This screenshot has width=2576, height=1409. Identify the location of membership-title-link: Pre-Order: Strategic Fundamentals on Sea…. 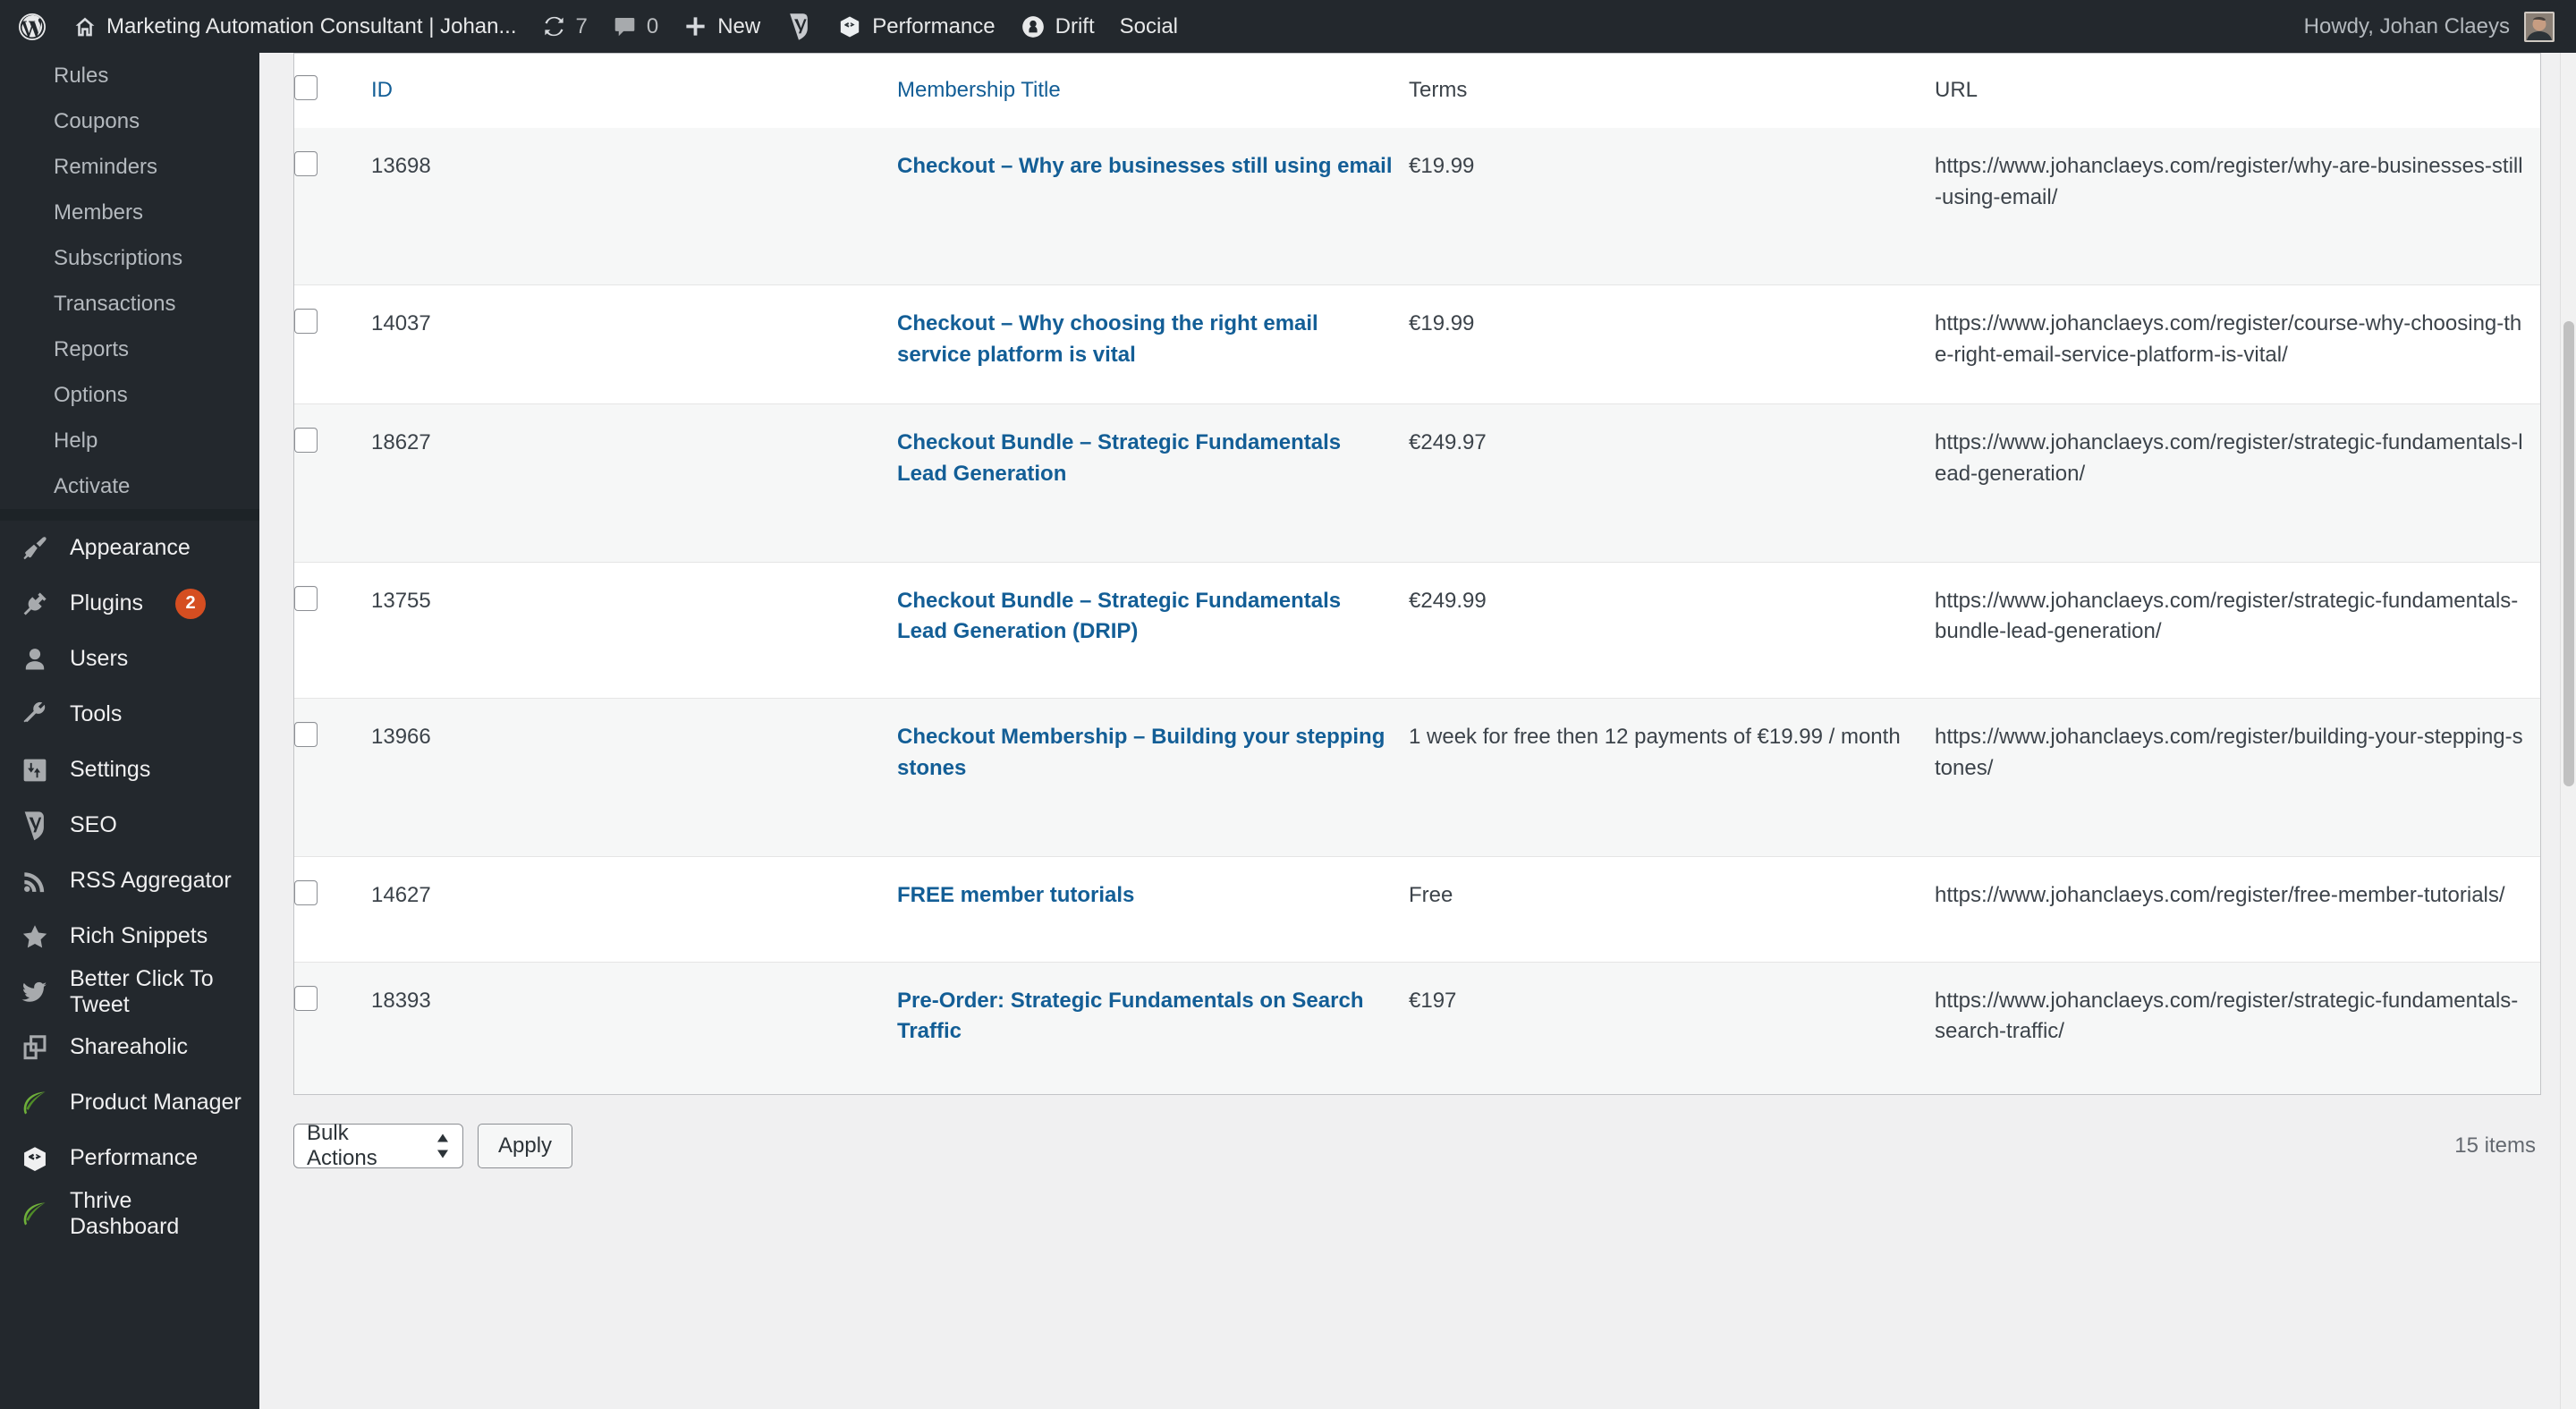
(1145, 1017).